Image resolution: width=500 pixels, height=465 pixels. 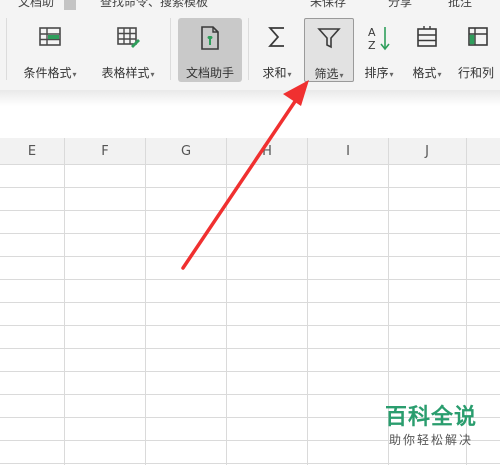 I want to click on format-button: 格式▾, so click(x=427, y=50).